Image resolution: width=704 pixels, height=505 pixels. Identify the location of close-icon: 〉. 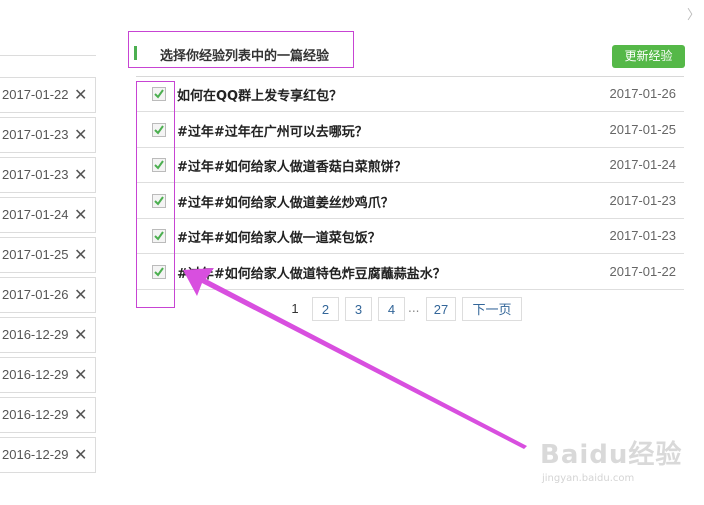
(693, 13).